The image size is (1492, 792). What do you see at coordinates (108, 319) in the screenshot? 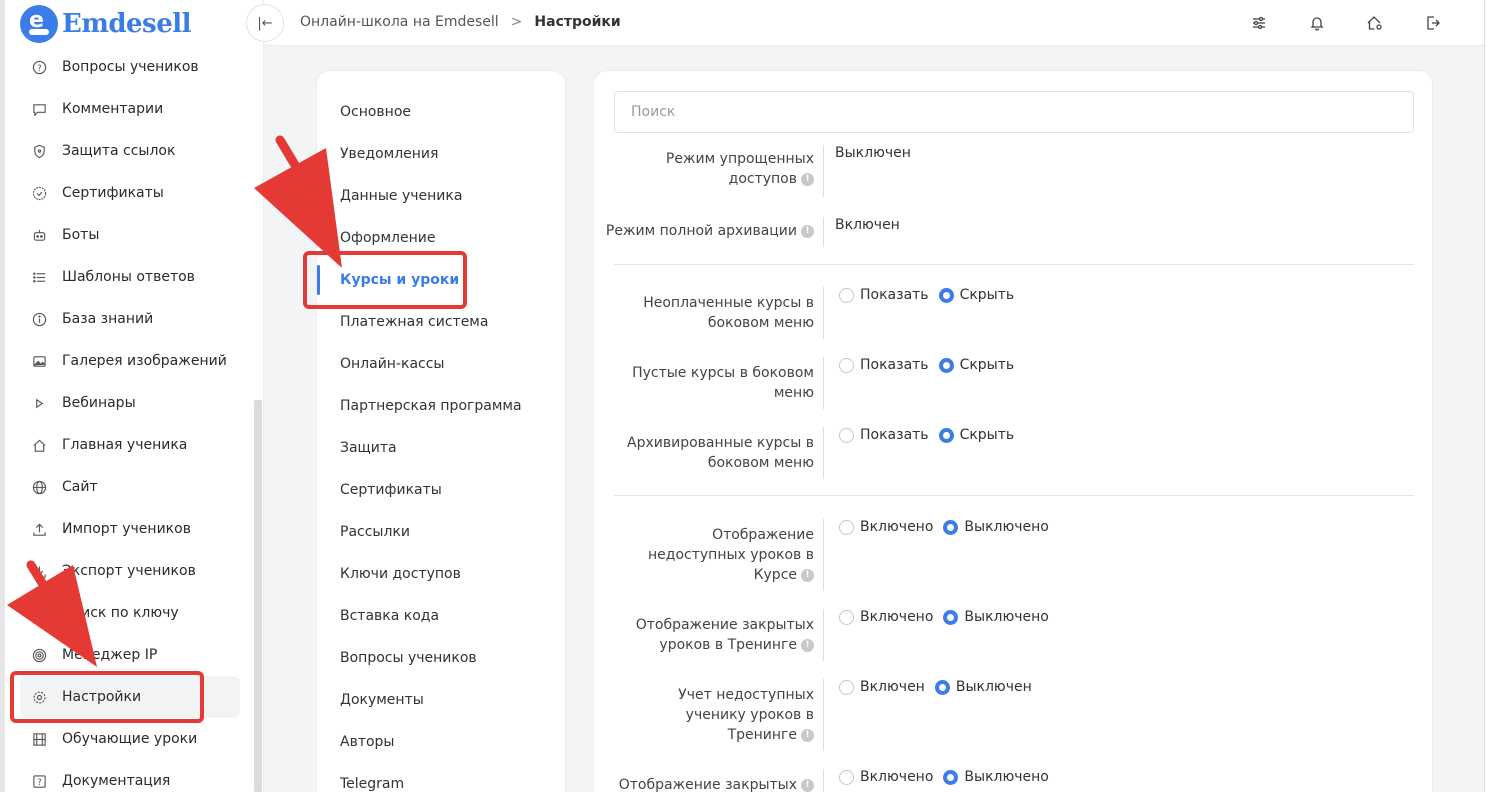
I see `sidebar-item-label: База знаний` at bounding box center [108, 319].